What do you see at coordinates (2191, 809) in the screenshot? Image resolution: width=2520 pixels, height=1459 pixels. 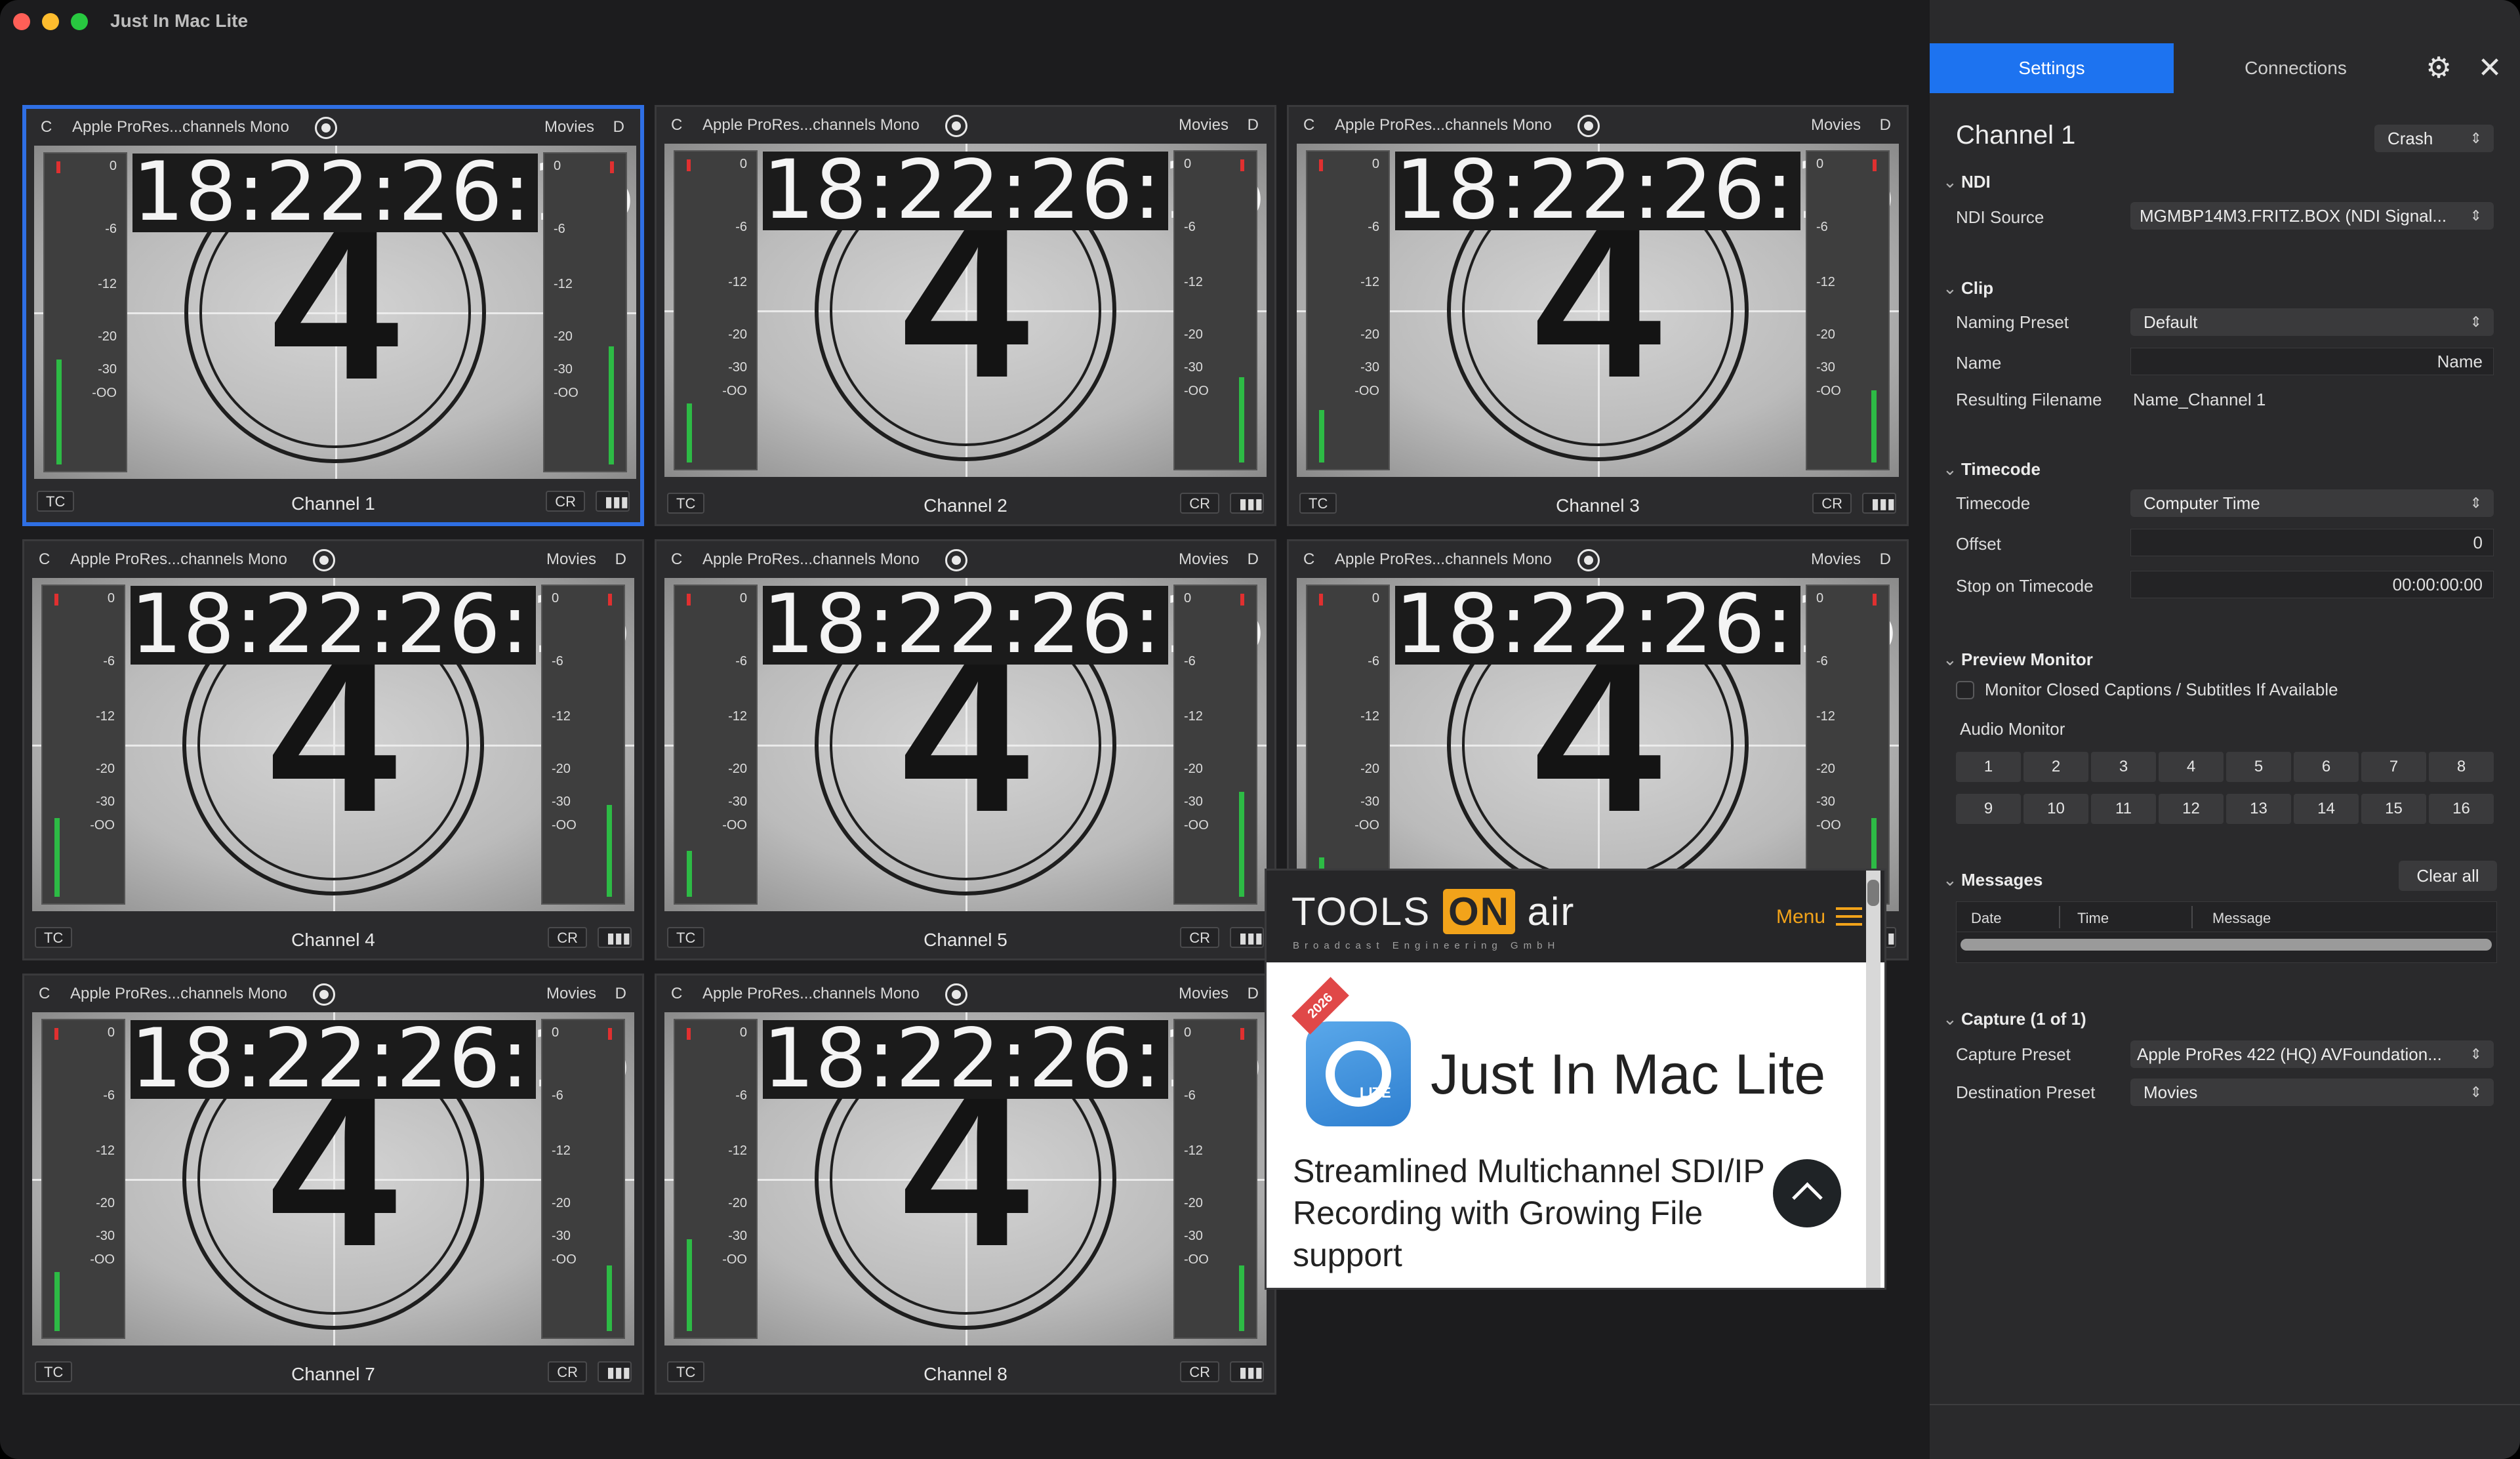 I see `audio-channel-button: 12` at bounding box center [2191, 809].